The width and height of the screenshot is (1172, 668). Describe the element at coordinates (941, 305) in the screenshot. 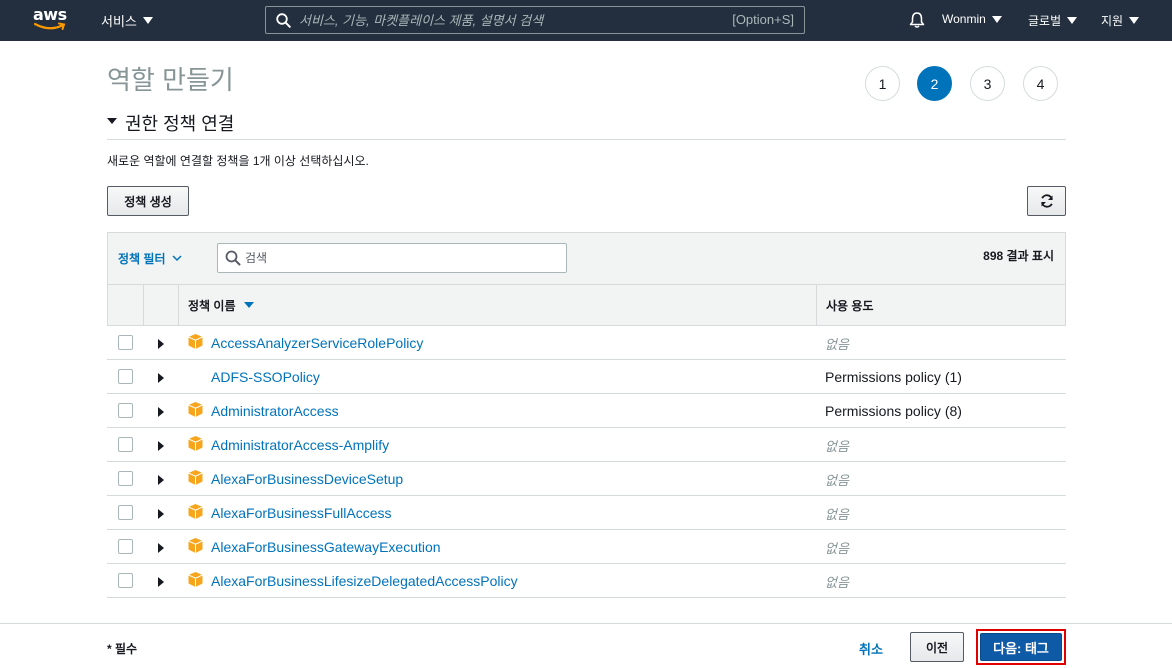

I see `header-usage: 사용 용도` at that location.